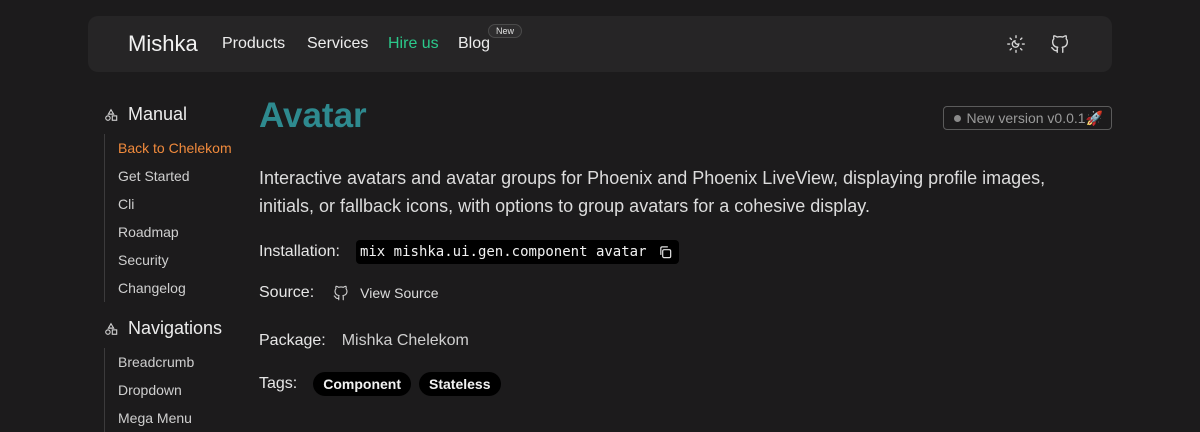 This screenshot has width=1200, height=432. Describe the element at coordinates (158, 114) in the screenshot. I see `sidebar-section-title: Manual` at that location.